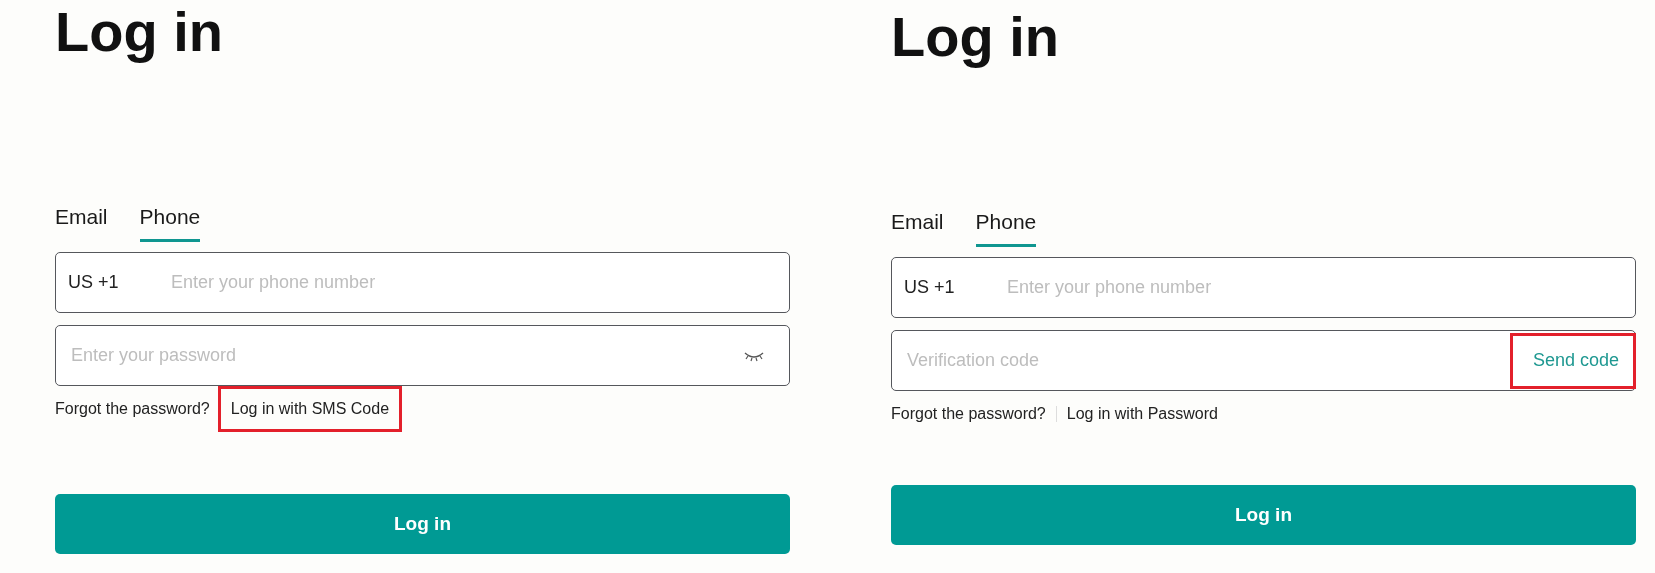 The image size is (1655, 573). I want to click on text-link: Log in with Password, so click(1142, 414).